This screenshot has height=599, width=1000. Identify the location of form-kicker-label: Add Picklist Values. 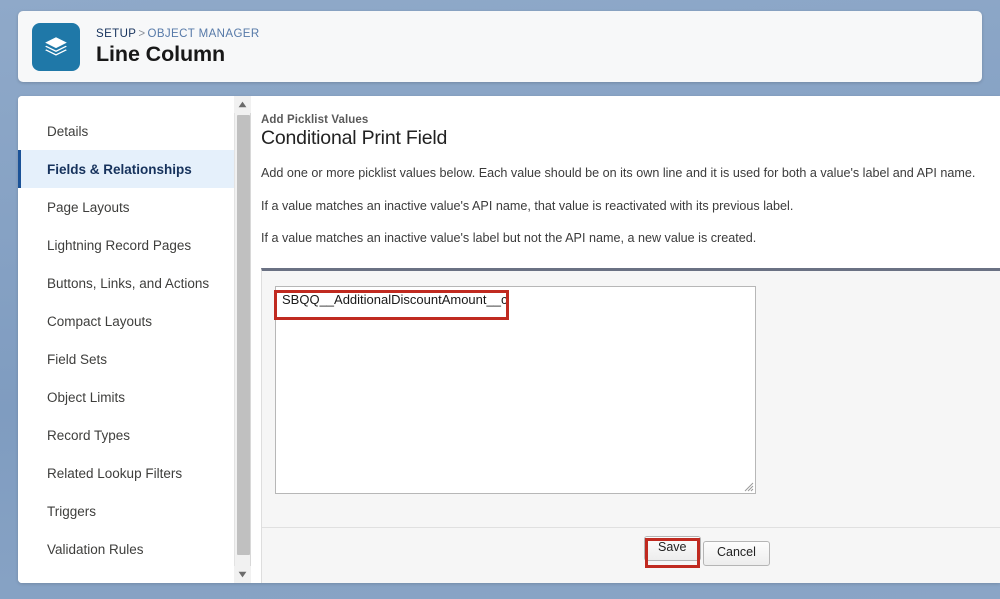
(315, 120).